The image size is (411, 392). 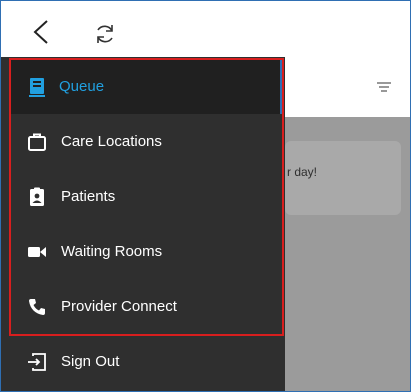 I want to click on active-indicator, so click(x=281, y=86).